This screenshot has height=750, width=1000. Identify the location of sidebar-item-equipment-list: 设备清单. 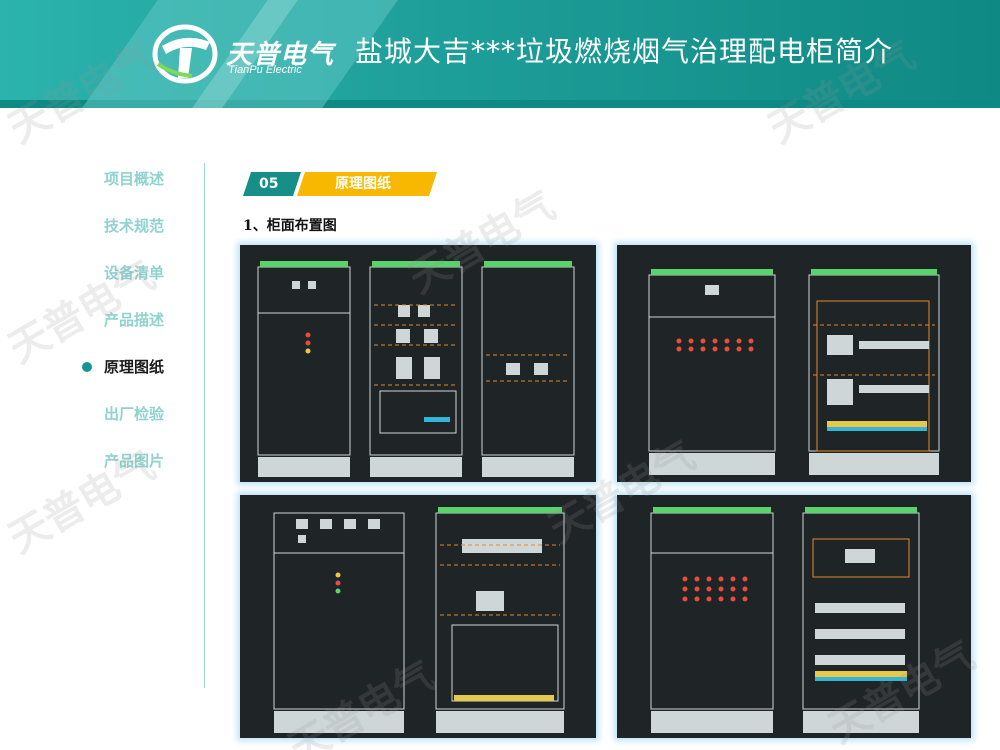
(134, 272).